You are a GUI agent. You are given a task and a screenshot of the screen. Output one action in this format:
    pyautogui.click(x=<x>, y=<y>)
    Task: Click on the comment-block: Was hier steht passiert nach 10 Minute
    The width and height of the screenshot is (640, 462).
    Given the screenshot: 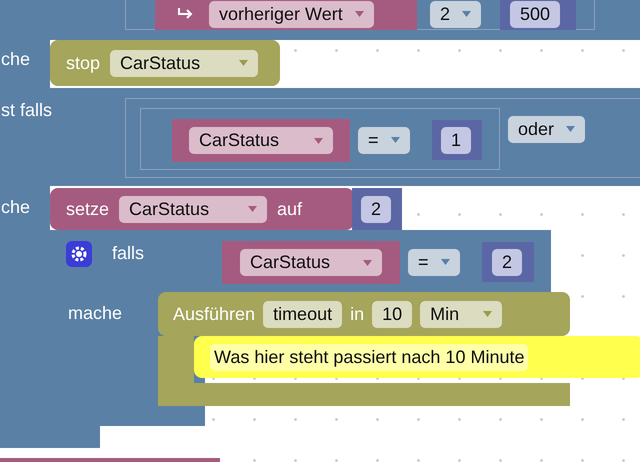 What is the action you would take?
    pyautogui.click(x=417, y=357)
    